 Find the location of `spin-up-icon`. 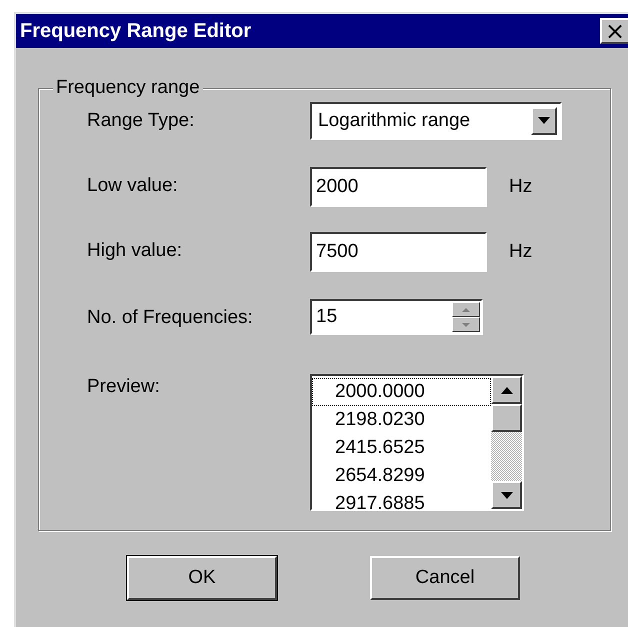

spin-up-icon is located at coordinates (466, 309).